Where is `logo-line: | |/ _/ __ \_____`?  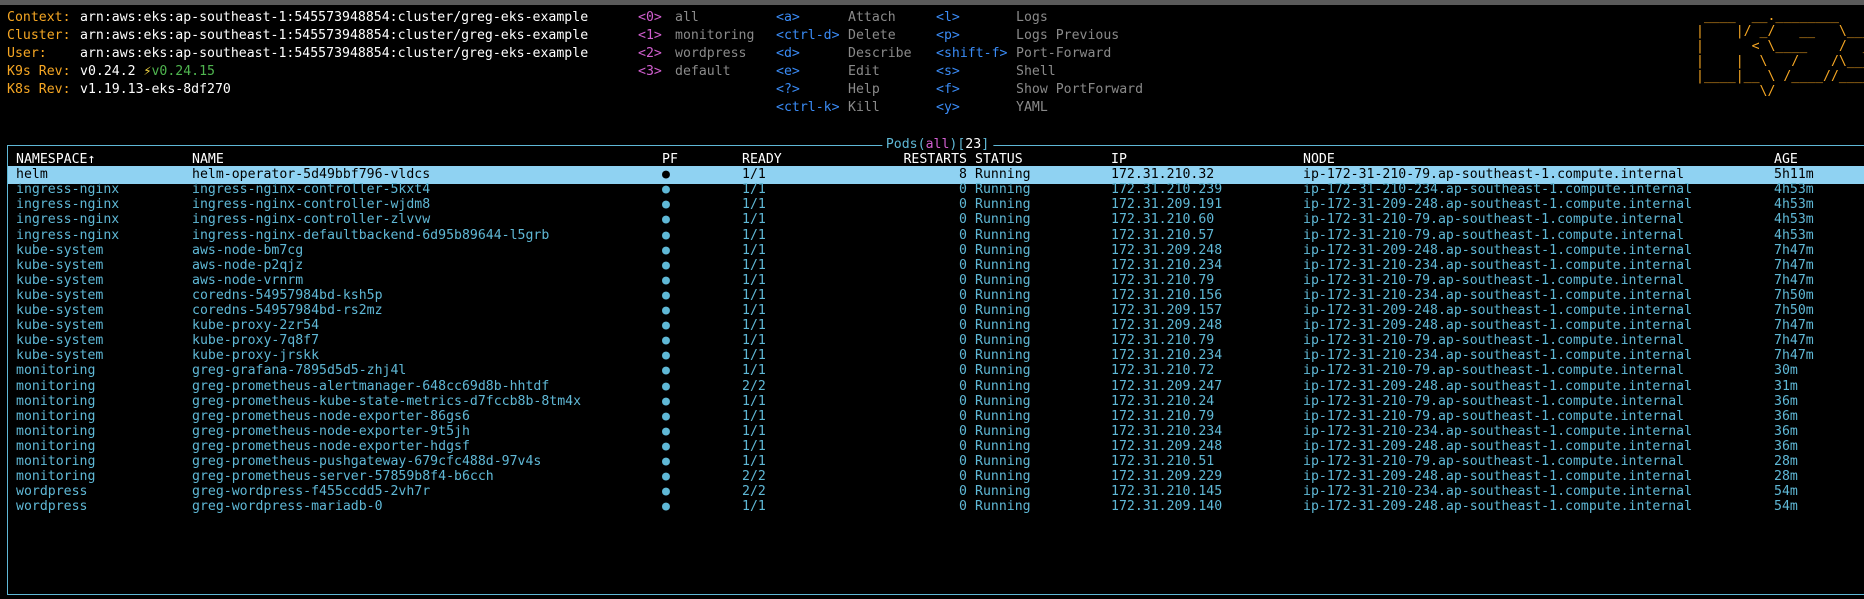
logo-line: | |/ _/ __ \_____ is located at coordinates (1780, 31).